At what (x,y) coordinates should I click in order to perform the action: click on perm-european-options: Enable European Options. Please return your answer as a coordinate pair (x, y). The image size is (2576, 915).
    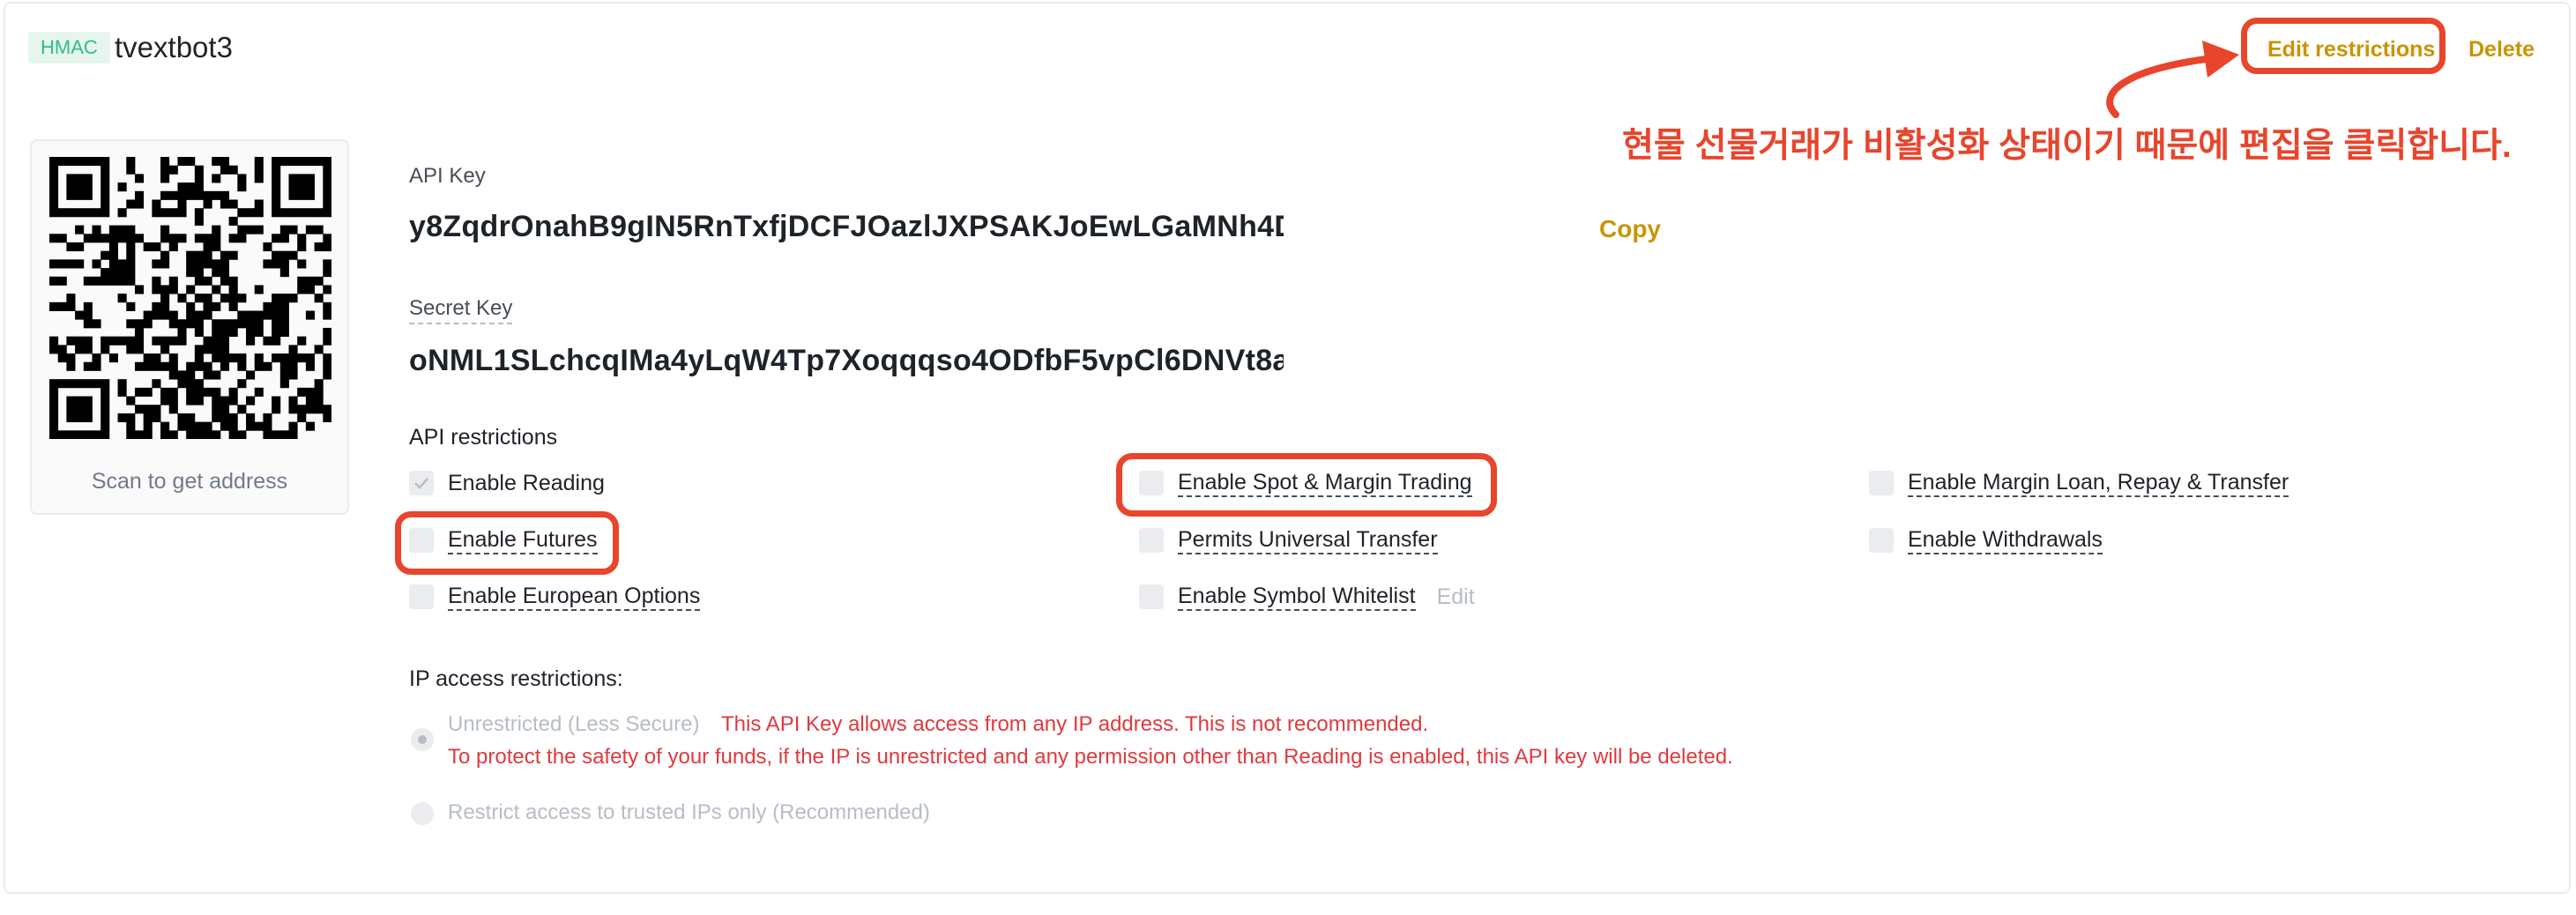
    Looking at the image, I should click on (555, 597).